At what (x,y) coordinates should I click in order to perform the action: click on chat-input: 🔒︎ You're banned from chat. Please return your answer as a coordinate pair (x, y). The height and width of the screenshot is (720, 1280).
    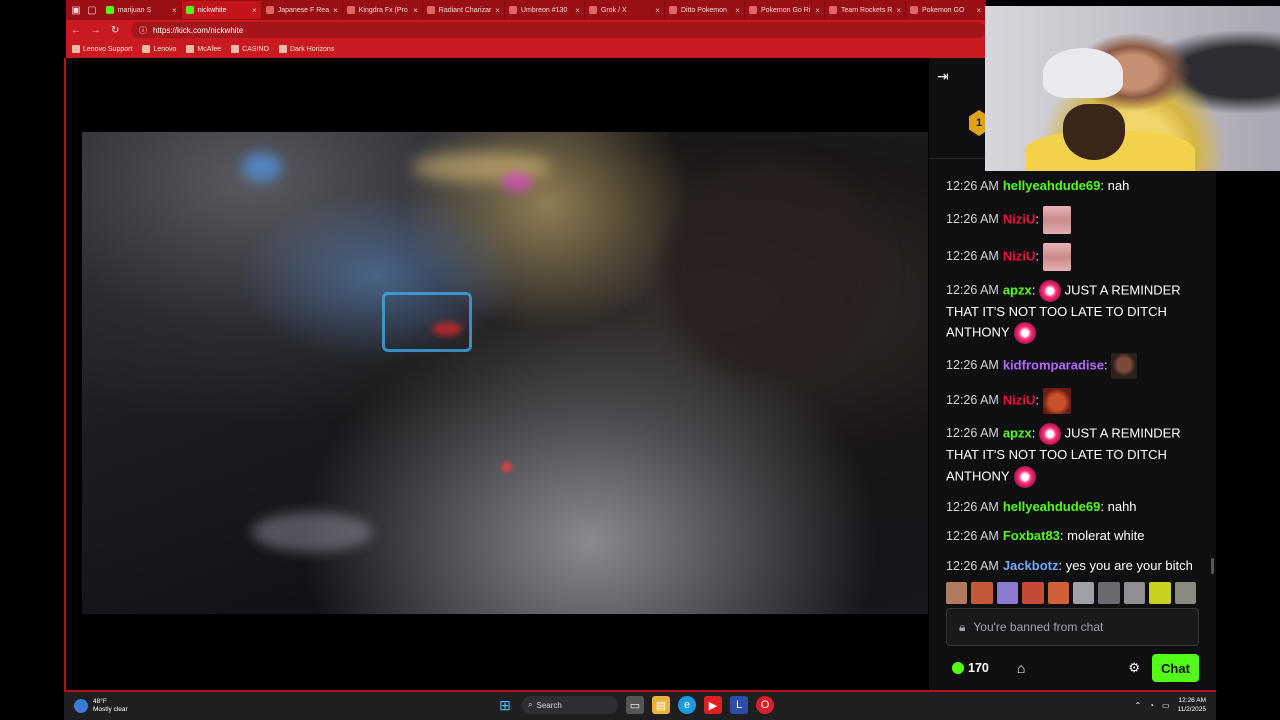
    Looking at the image, I should click on (1072, 627).